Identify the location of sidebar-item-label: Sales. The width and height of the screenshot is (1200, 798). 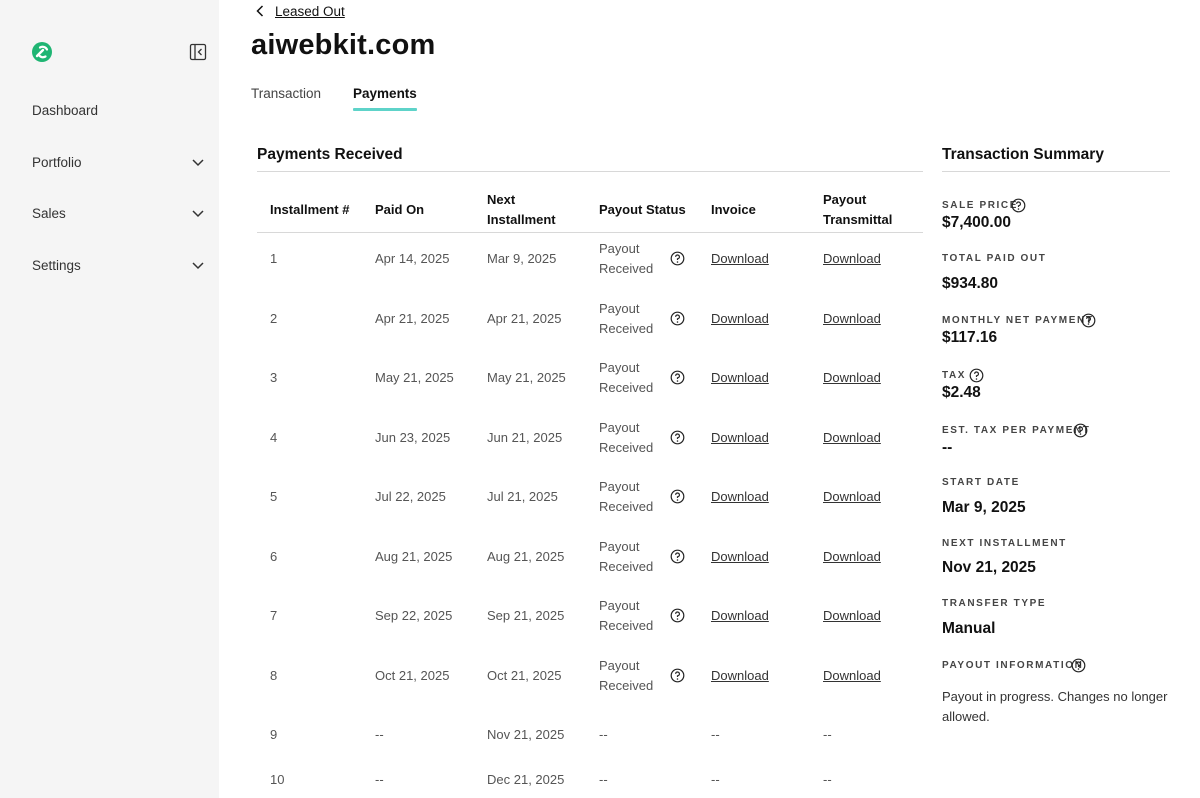
(49, 213).